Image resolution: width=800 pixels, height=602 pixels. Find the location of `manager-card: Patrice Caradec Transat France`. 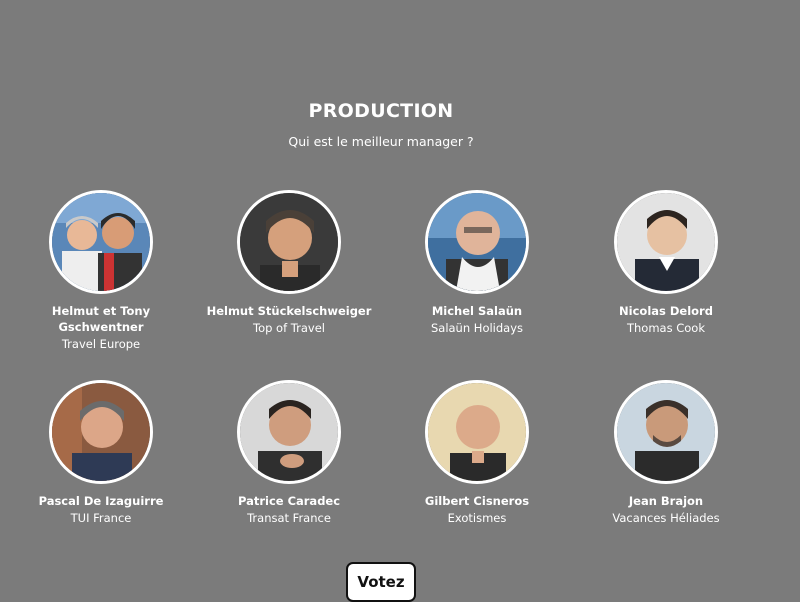

manager-card: Patrice Caradec Transat France is located at coordinates (289, 453).